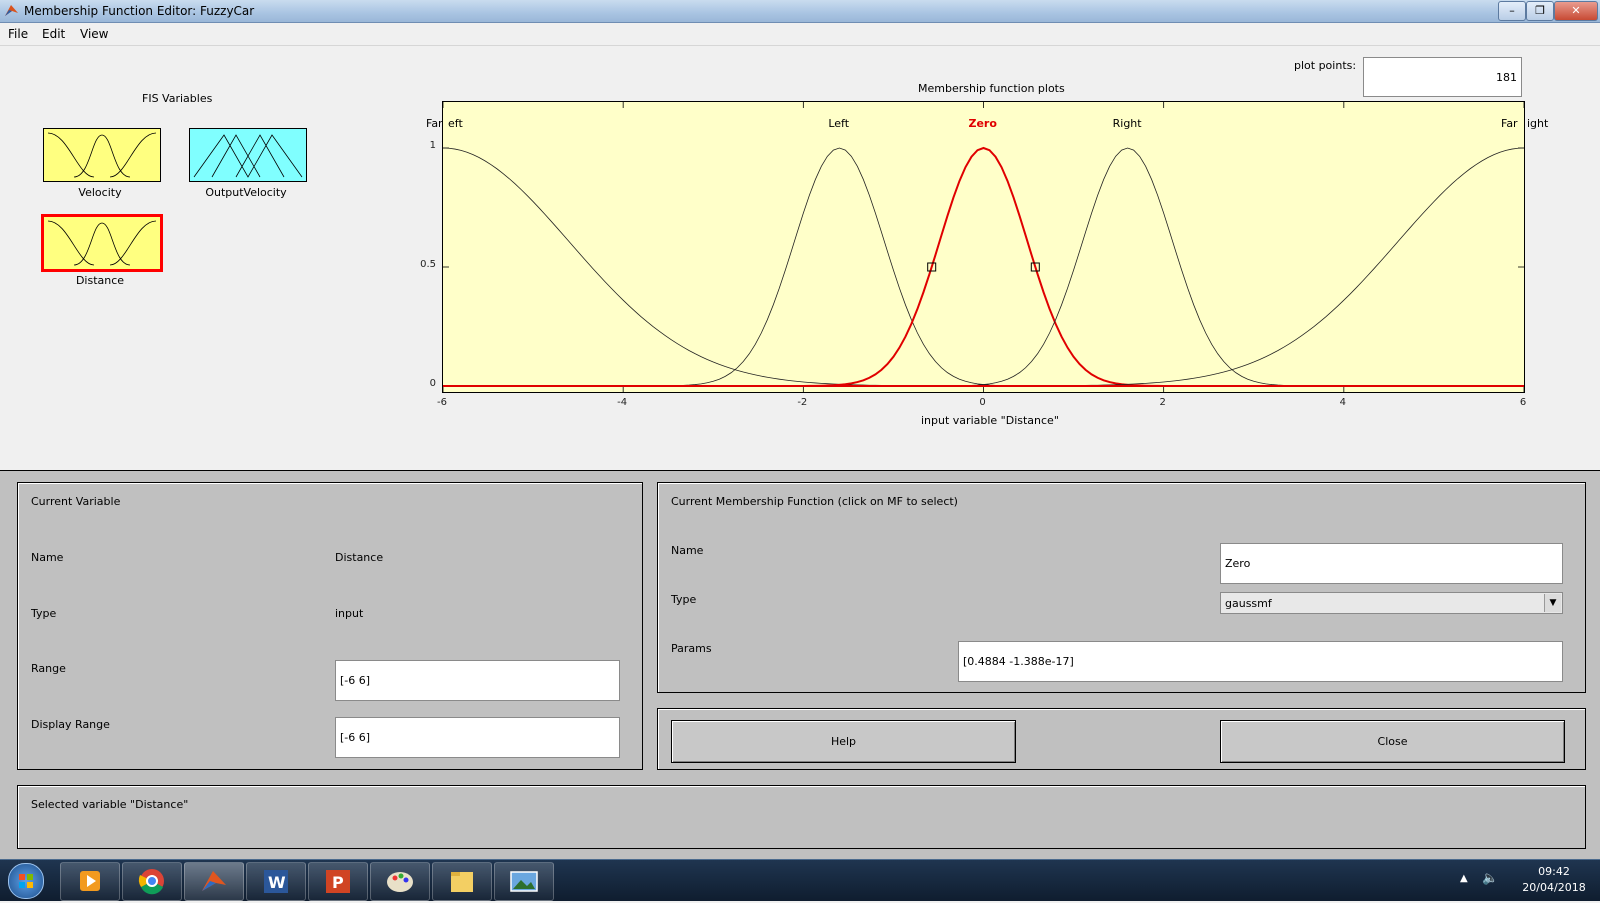 The image size is (1600, 903). I want to click on x-tick-label: 0, so click(982, 402).